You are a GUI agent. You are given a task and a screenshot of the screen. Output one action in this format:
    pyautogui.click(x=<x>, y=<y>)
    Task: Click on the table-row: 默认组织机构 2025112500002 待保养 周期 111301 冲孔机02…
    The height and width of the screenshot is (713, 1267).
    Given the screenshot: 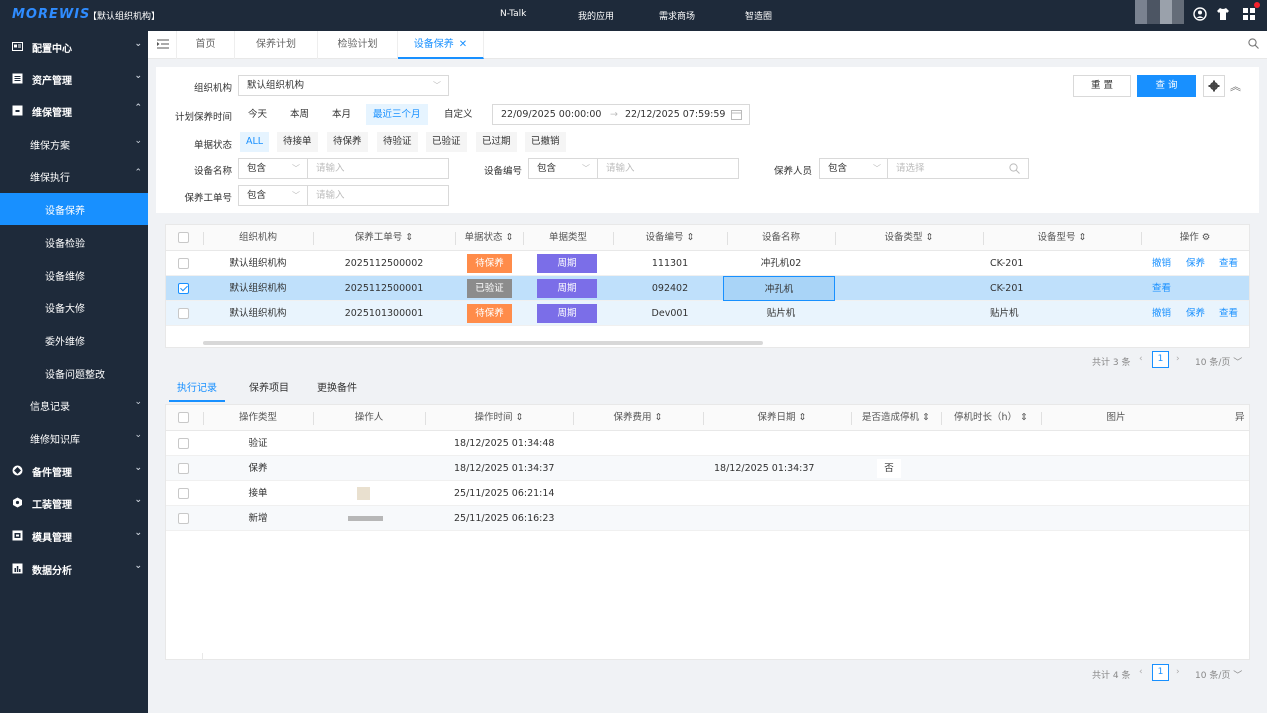 What is the action you would take?
    pyautogui.click(x=707, y=263)
    